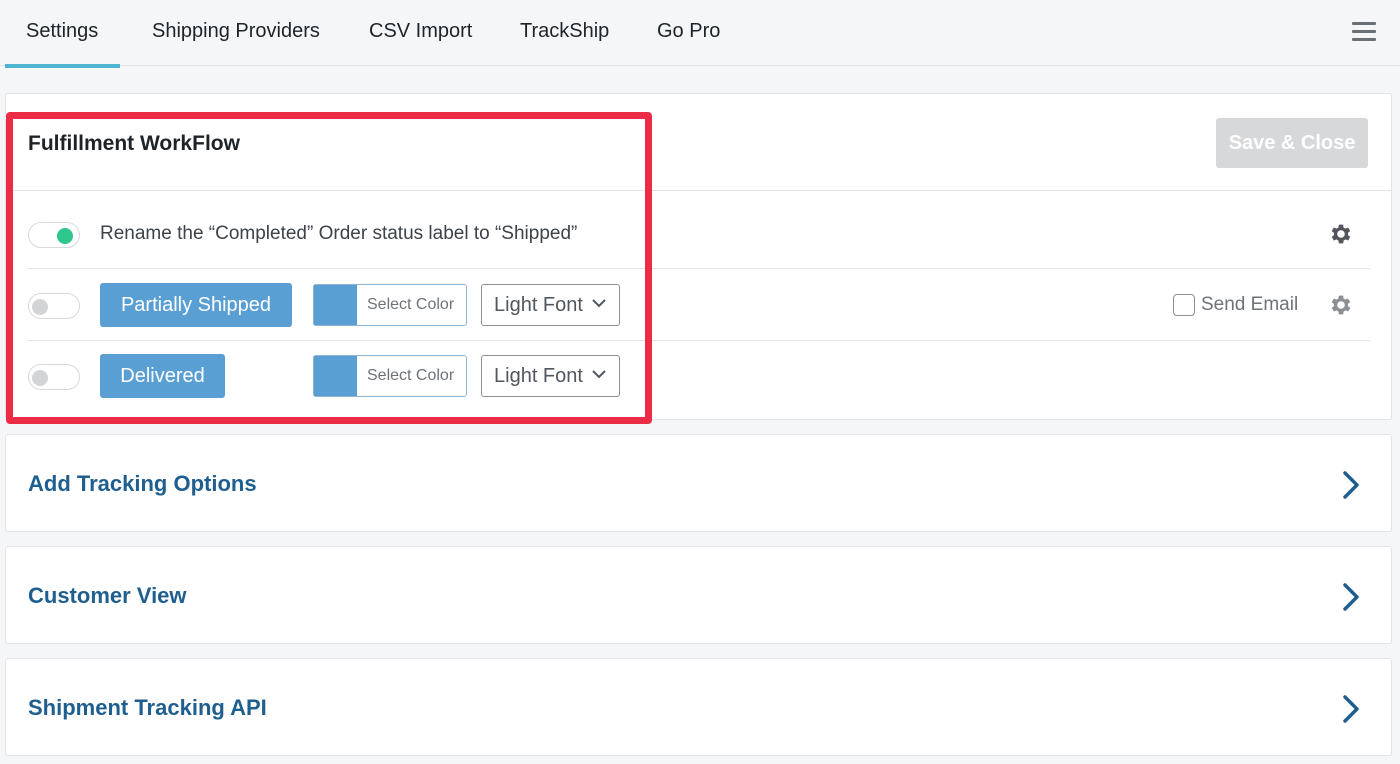 This screenshot has width=1400, height=764. Describe the element at coordinates (196, 305) in the screenshot. I see `partially-shipped-status-label: Partially Shipped` at that location.